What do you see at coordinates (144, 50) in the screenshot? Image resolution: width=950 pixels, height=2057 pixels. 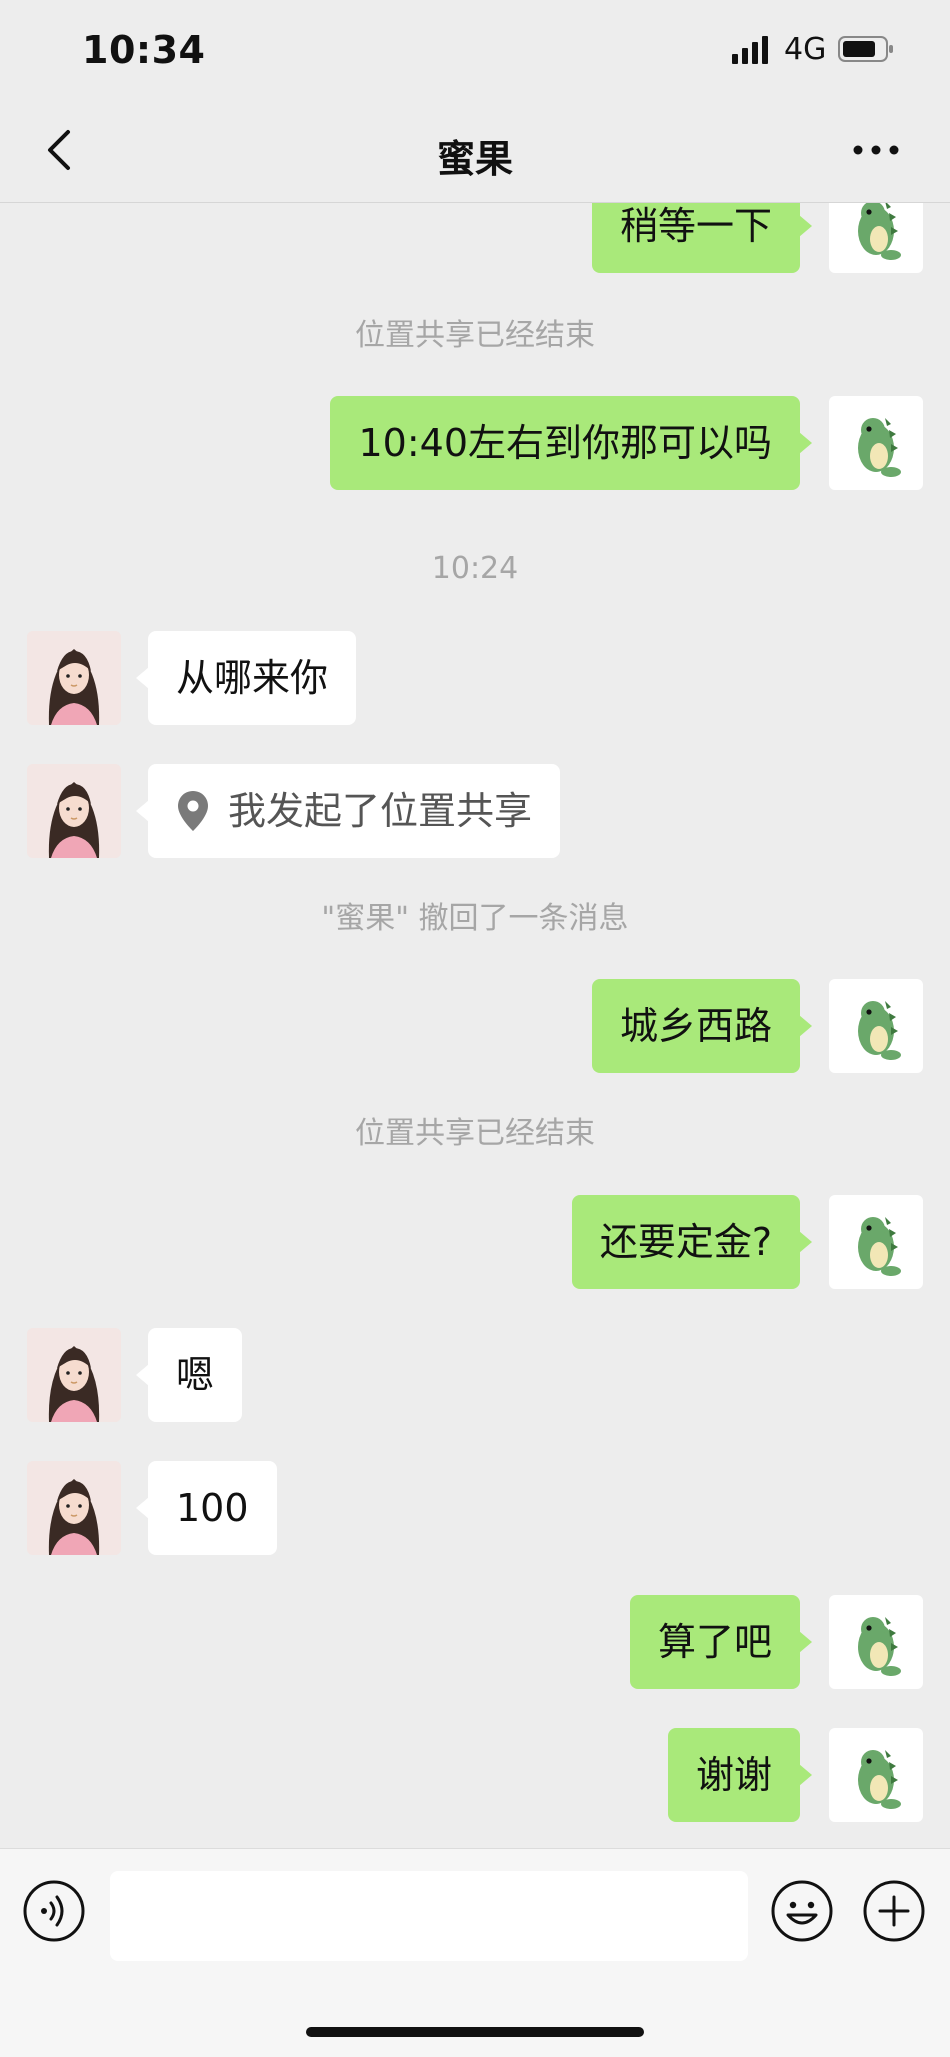 I see `status-time: 10:34` at bounding box center [144, 50].